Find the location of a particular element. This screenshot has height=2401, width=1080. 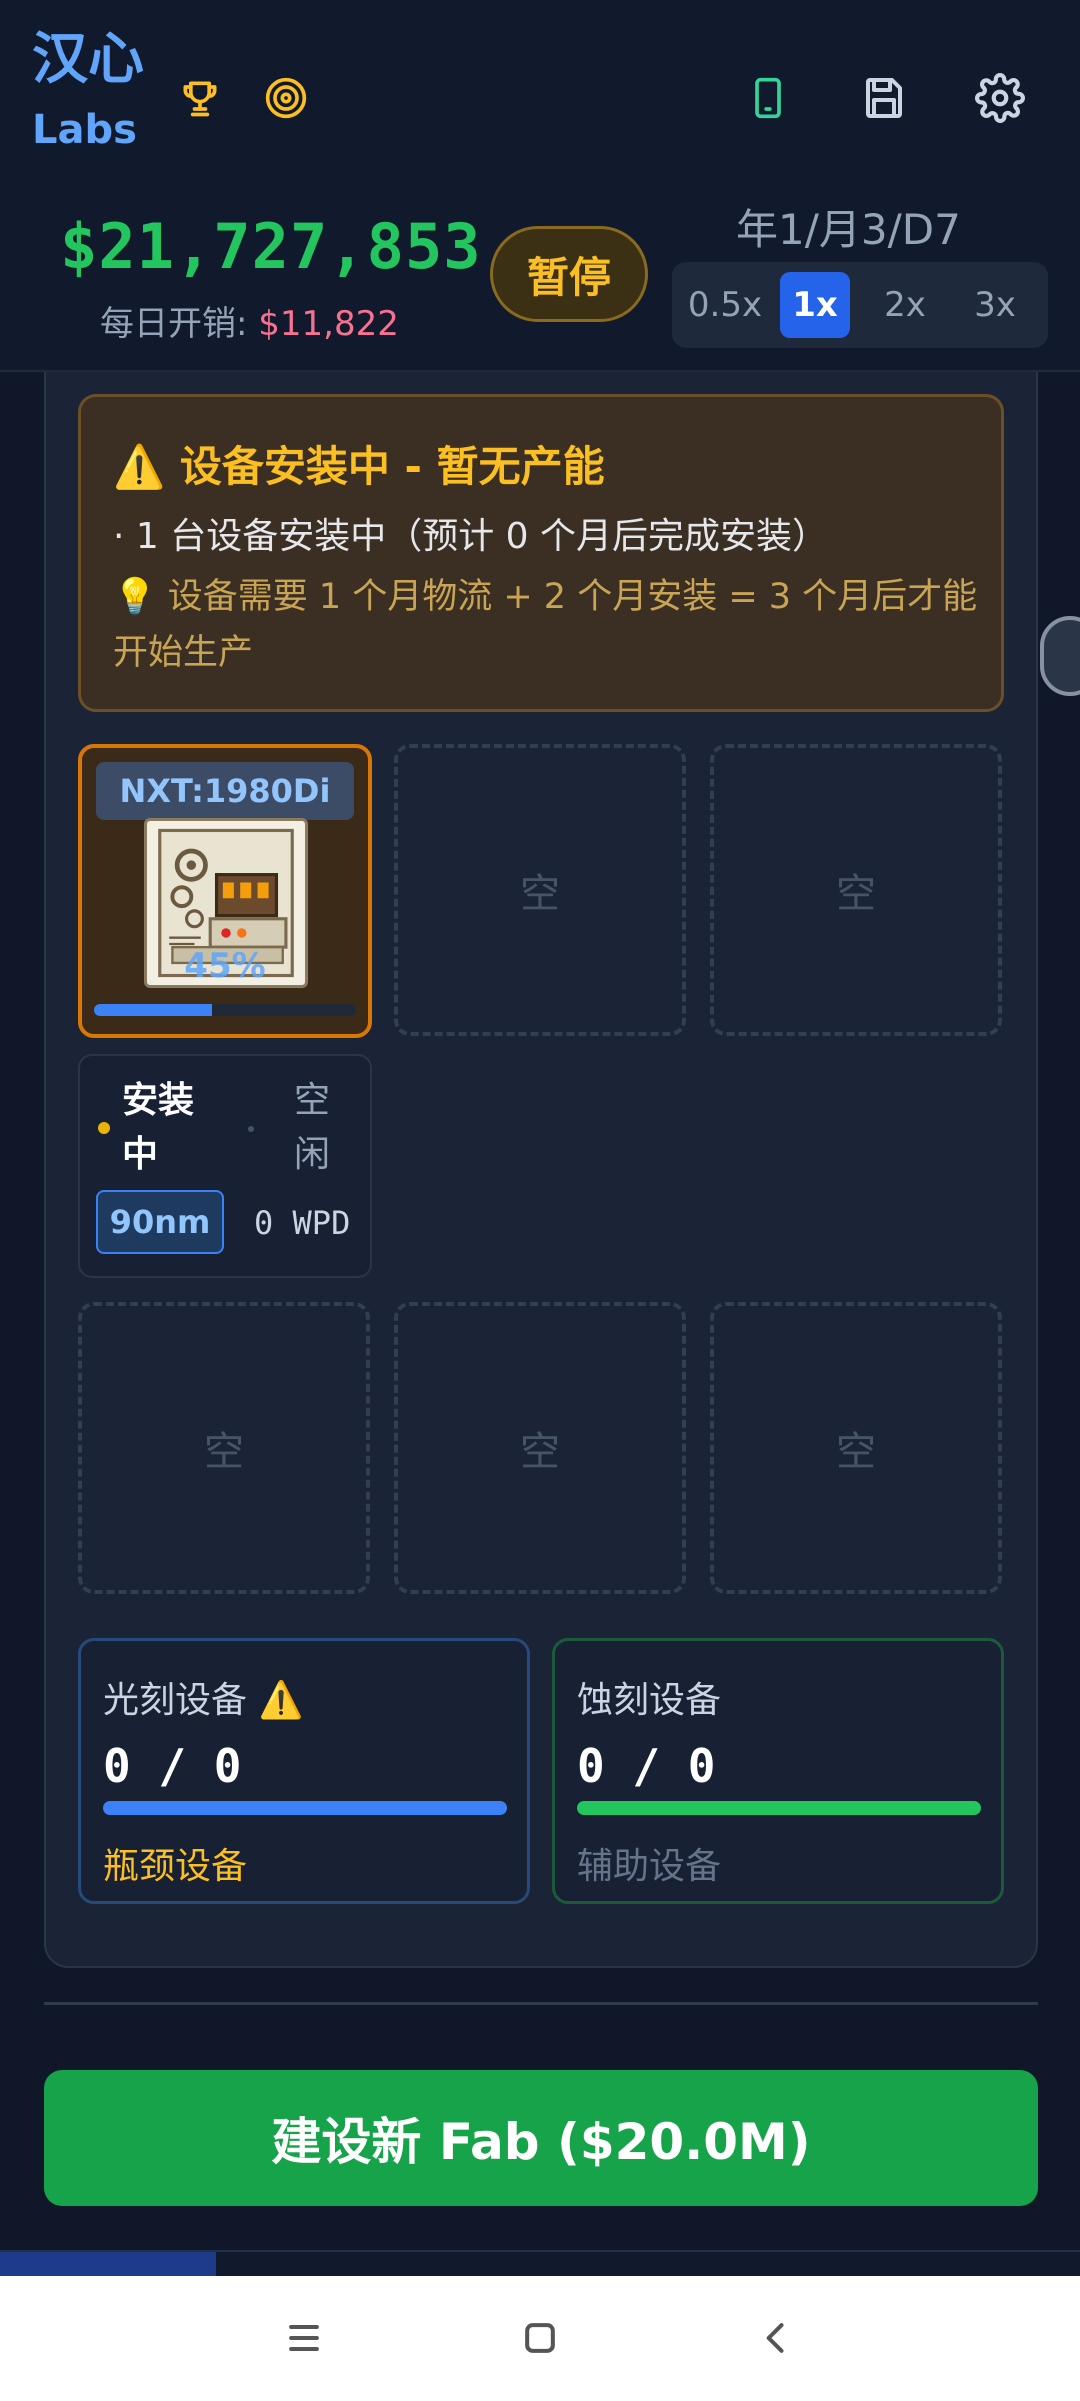

pause-button: 暂停 is located at coordinates (569, 274).